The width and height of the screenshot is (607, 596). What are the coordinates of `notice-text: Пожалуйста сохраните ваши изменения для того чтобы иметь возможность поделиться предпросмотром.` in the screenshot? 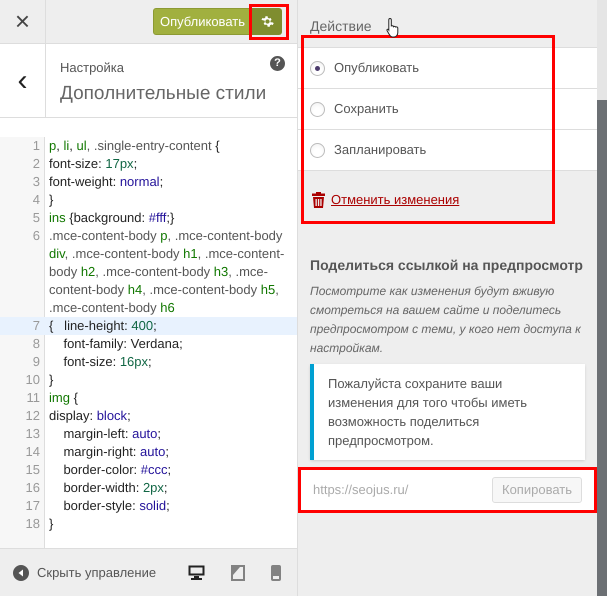 It's located at (428, 412).